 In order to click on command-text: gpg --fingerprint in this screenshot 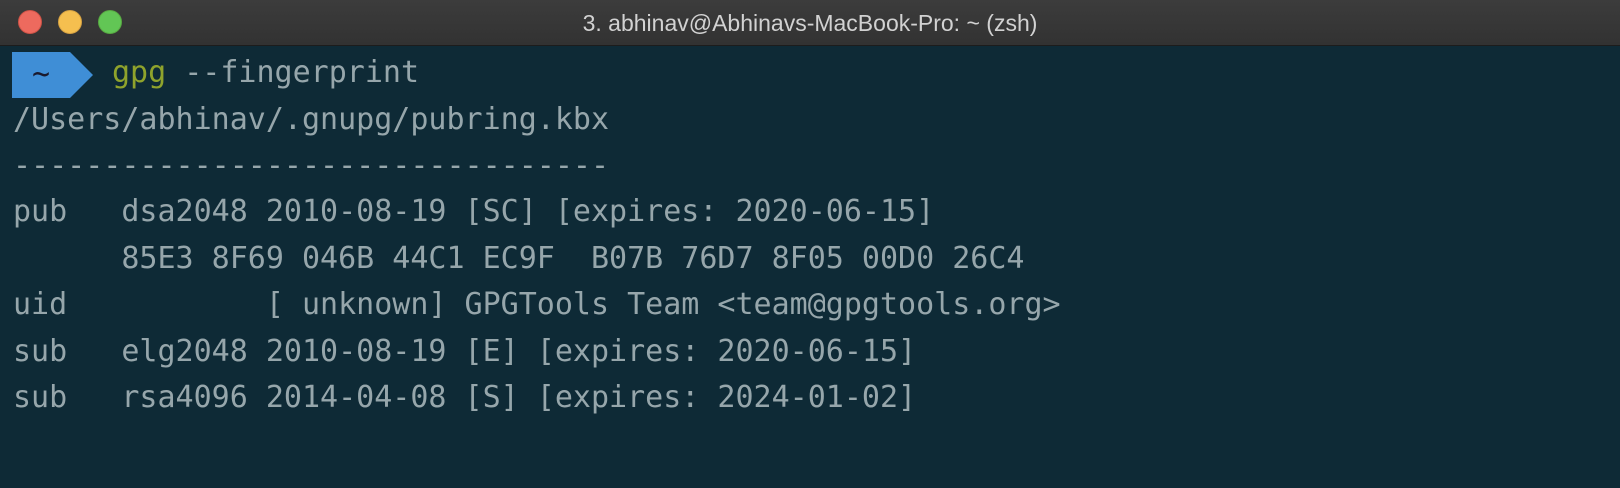, I will do `click(265, 73)`.